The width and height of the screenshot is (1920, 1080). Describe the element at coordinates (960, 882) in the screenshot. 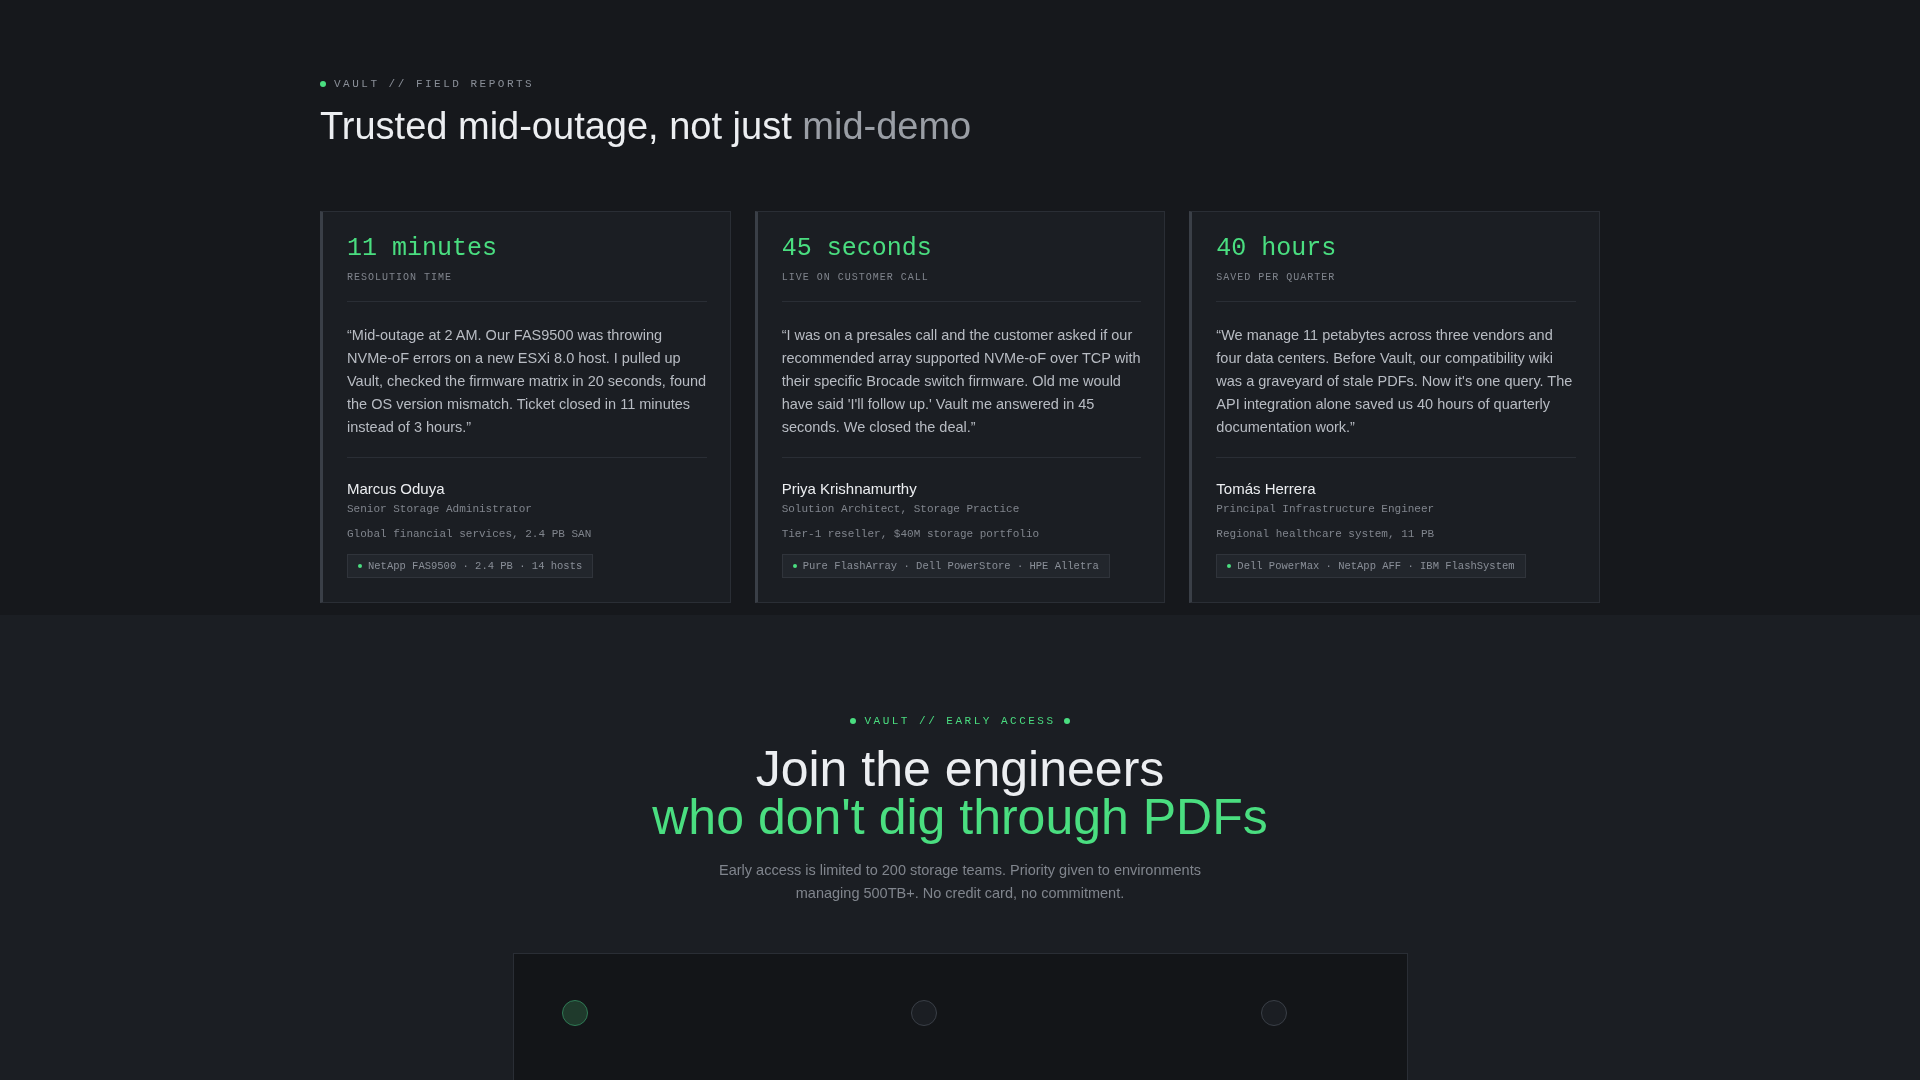

I see `section-description: Early access is limited to 200 storage teams. Priority given to environments managing 500TB+. No credit card, no commitment.` at that location.